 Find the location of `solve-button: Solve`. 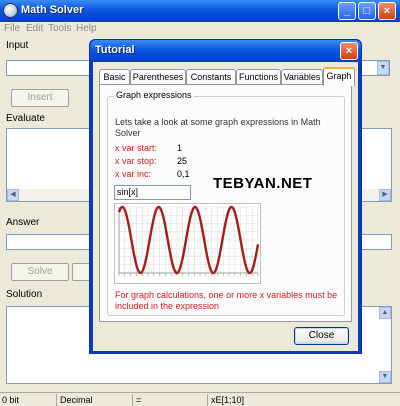

solve-button: Solve is located at coordinates (40, 272).